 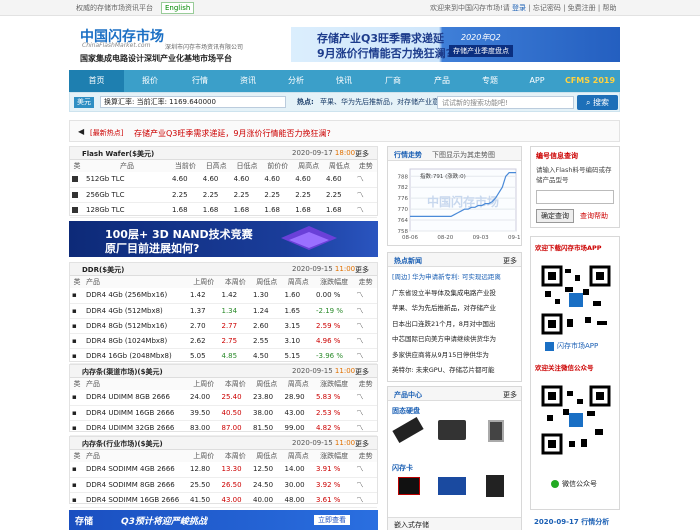 What do you see at coordinates (537, 81) in the screenshot?
I see `nav-app: APP` at bounding box center [537, 81].